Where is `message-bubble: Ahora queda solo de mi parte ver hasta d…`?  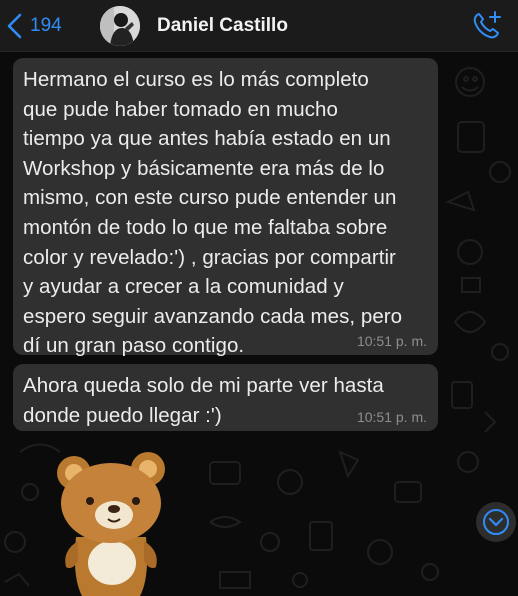 message-bubble: Ahora queda solo de mi parte ver hasta d… is located at coordinates (225, 397).